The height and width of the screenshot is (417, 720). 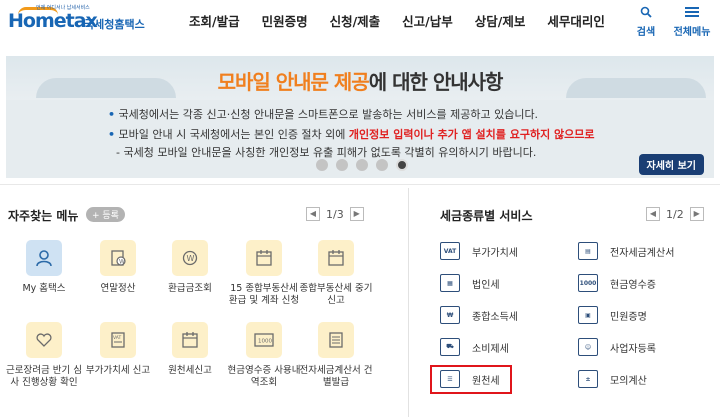 I want to click on banner-pagination, so click(x=362, y=165).